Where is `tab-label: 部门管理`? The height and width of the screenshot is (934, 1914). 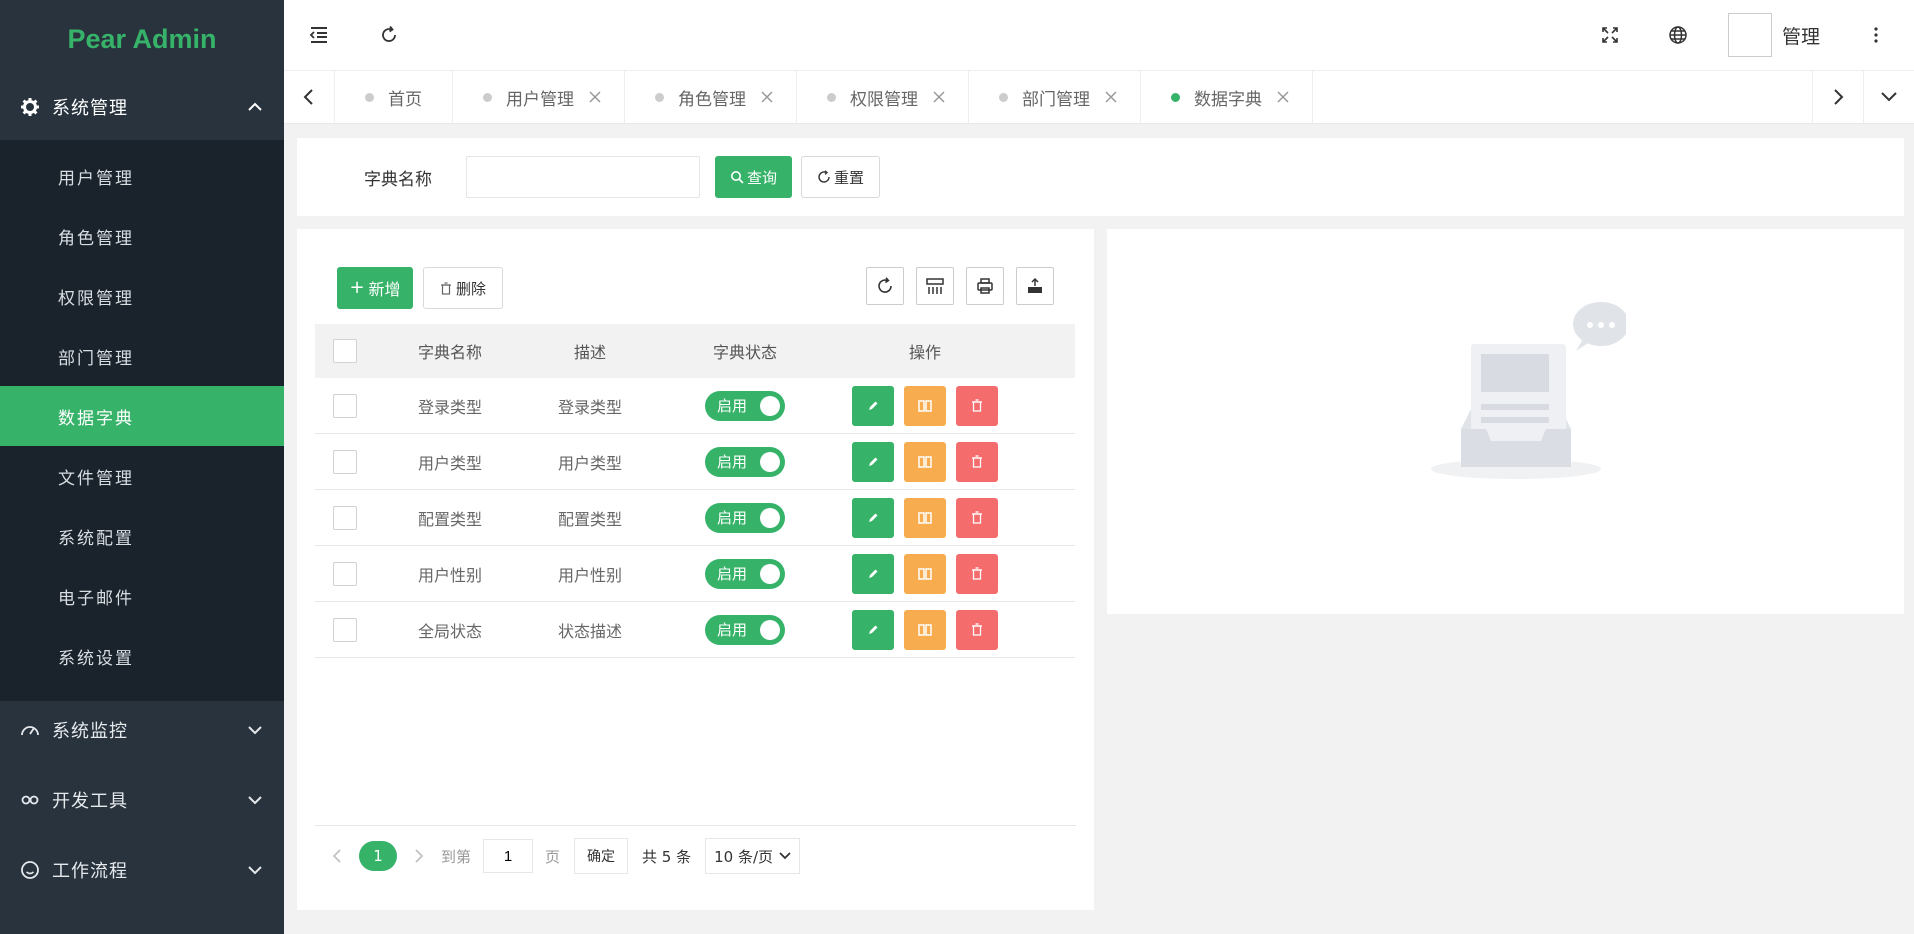
tab-label: 部门管理 is located at coordinates (1056, 99).